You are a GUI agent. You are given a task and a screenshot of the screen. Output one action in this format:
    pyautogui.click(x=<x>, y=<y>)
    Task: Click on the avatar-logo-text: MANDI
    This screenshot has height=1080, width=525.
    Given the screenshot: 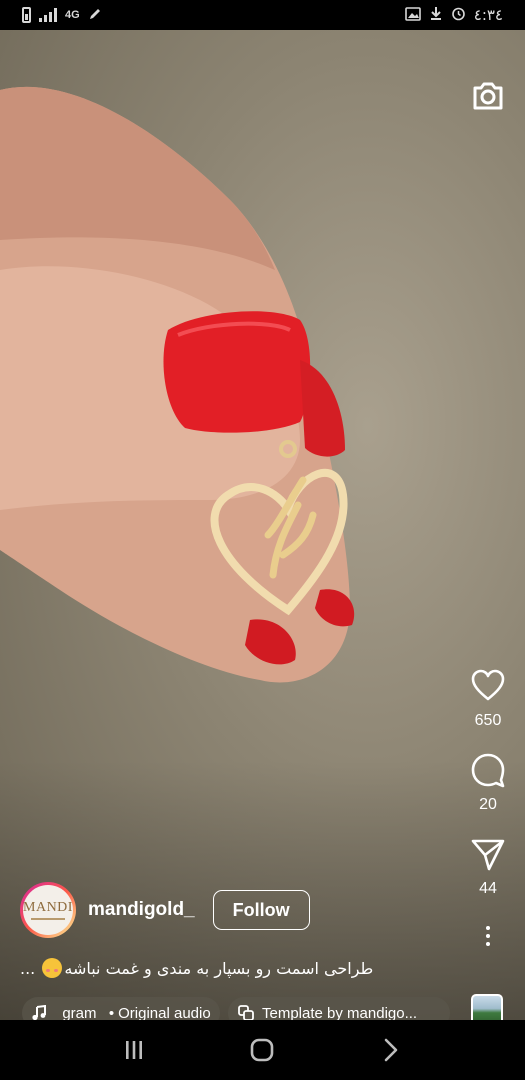 What is the action you would take?
    pyautogui.click(x=48, y=907)
    